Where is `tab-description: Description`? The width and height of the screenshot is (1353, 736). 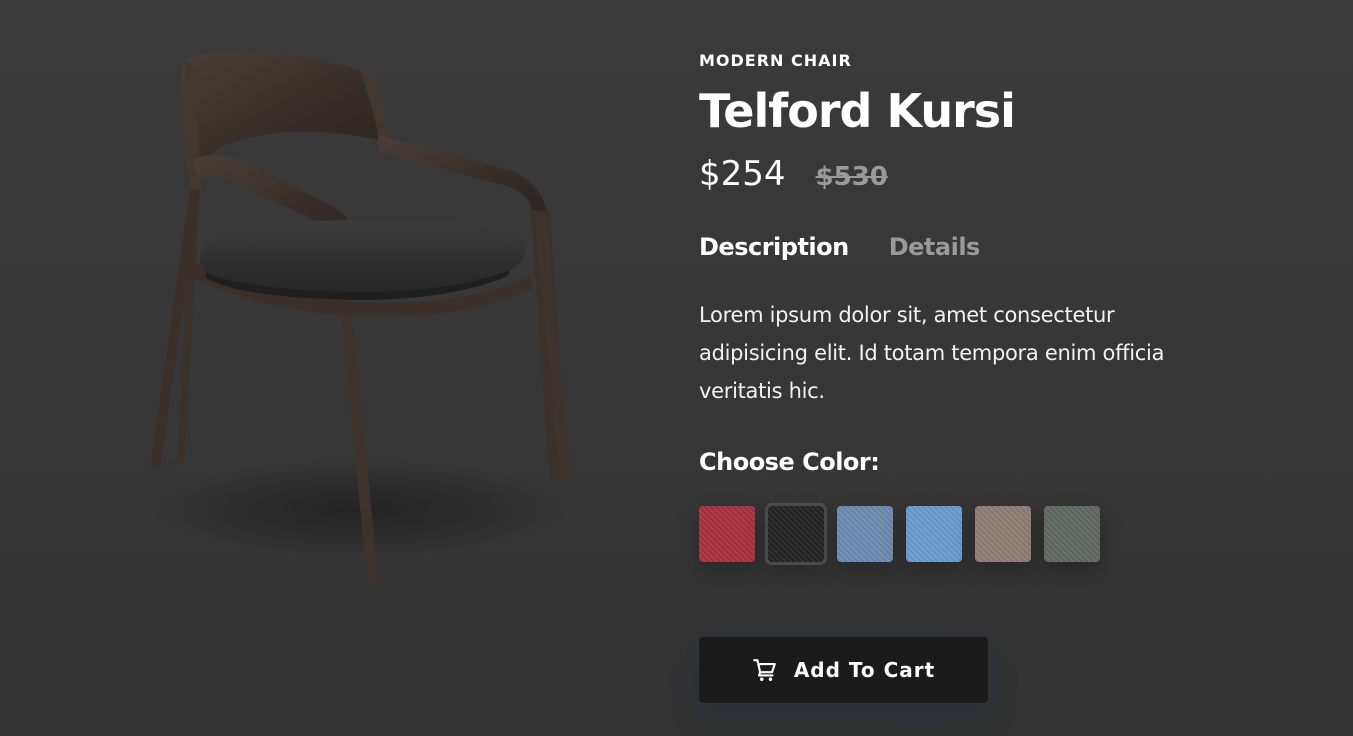 tab-description: Description is located at coordinates (774, 247).